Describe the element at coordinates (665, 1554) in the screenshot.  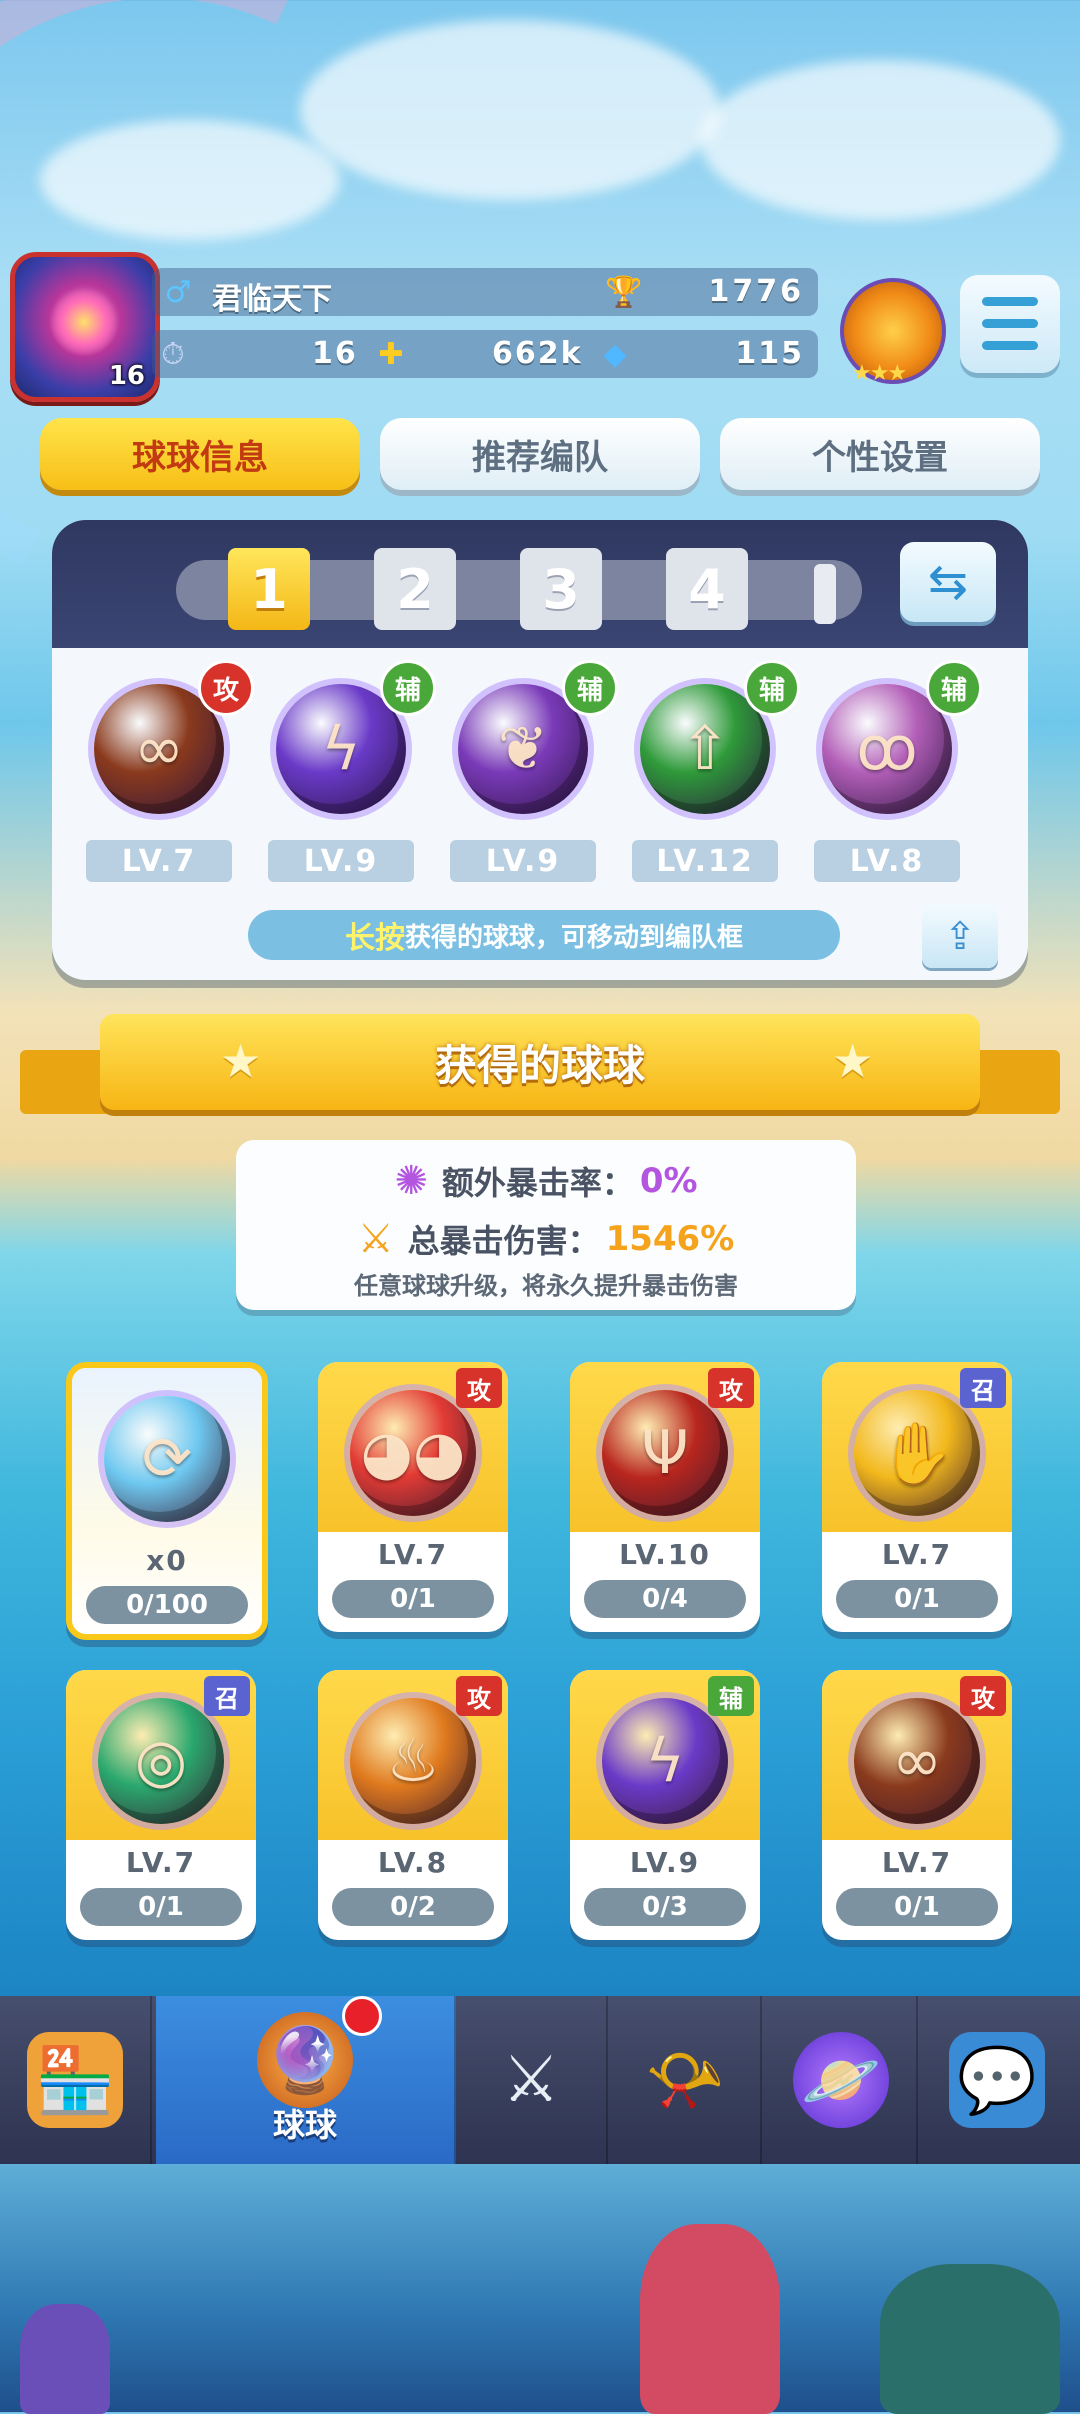
I see `ball-level: LV.10` at that location.